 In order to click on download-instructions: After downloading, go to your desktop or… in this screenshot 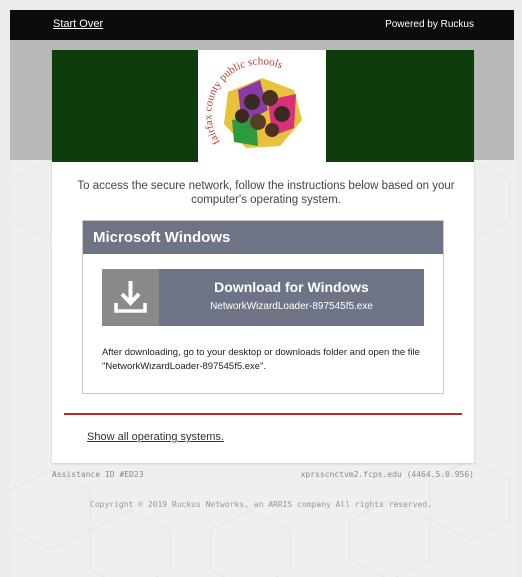, I will do `click(261, 359)`.